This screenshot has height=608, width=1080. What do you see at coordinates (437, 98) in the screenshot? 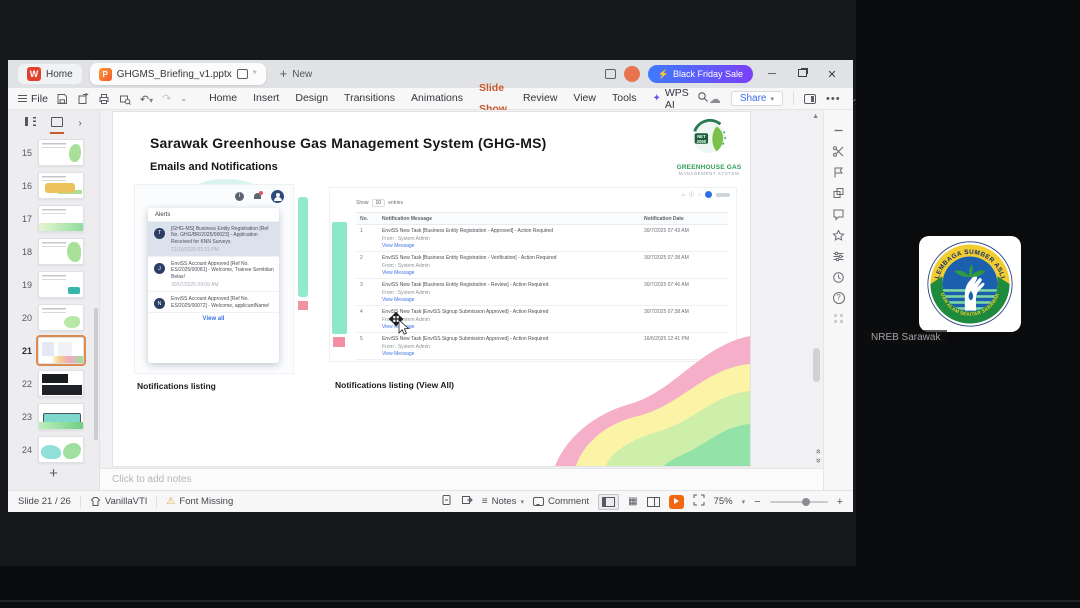
I see `menu-animations: Animations` at bounding box center [437, 98].